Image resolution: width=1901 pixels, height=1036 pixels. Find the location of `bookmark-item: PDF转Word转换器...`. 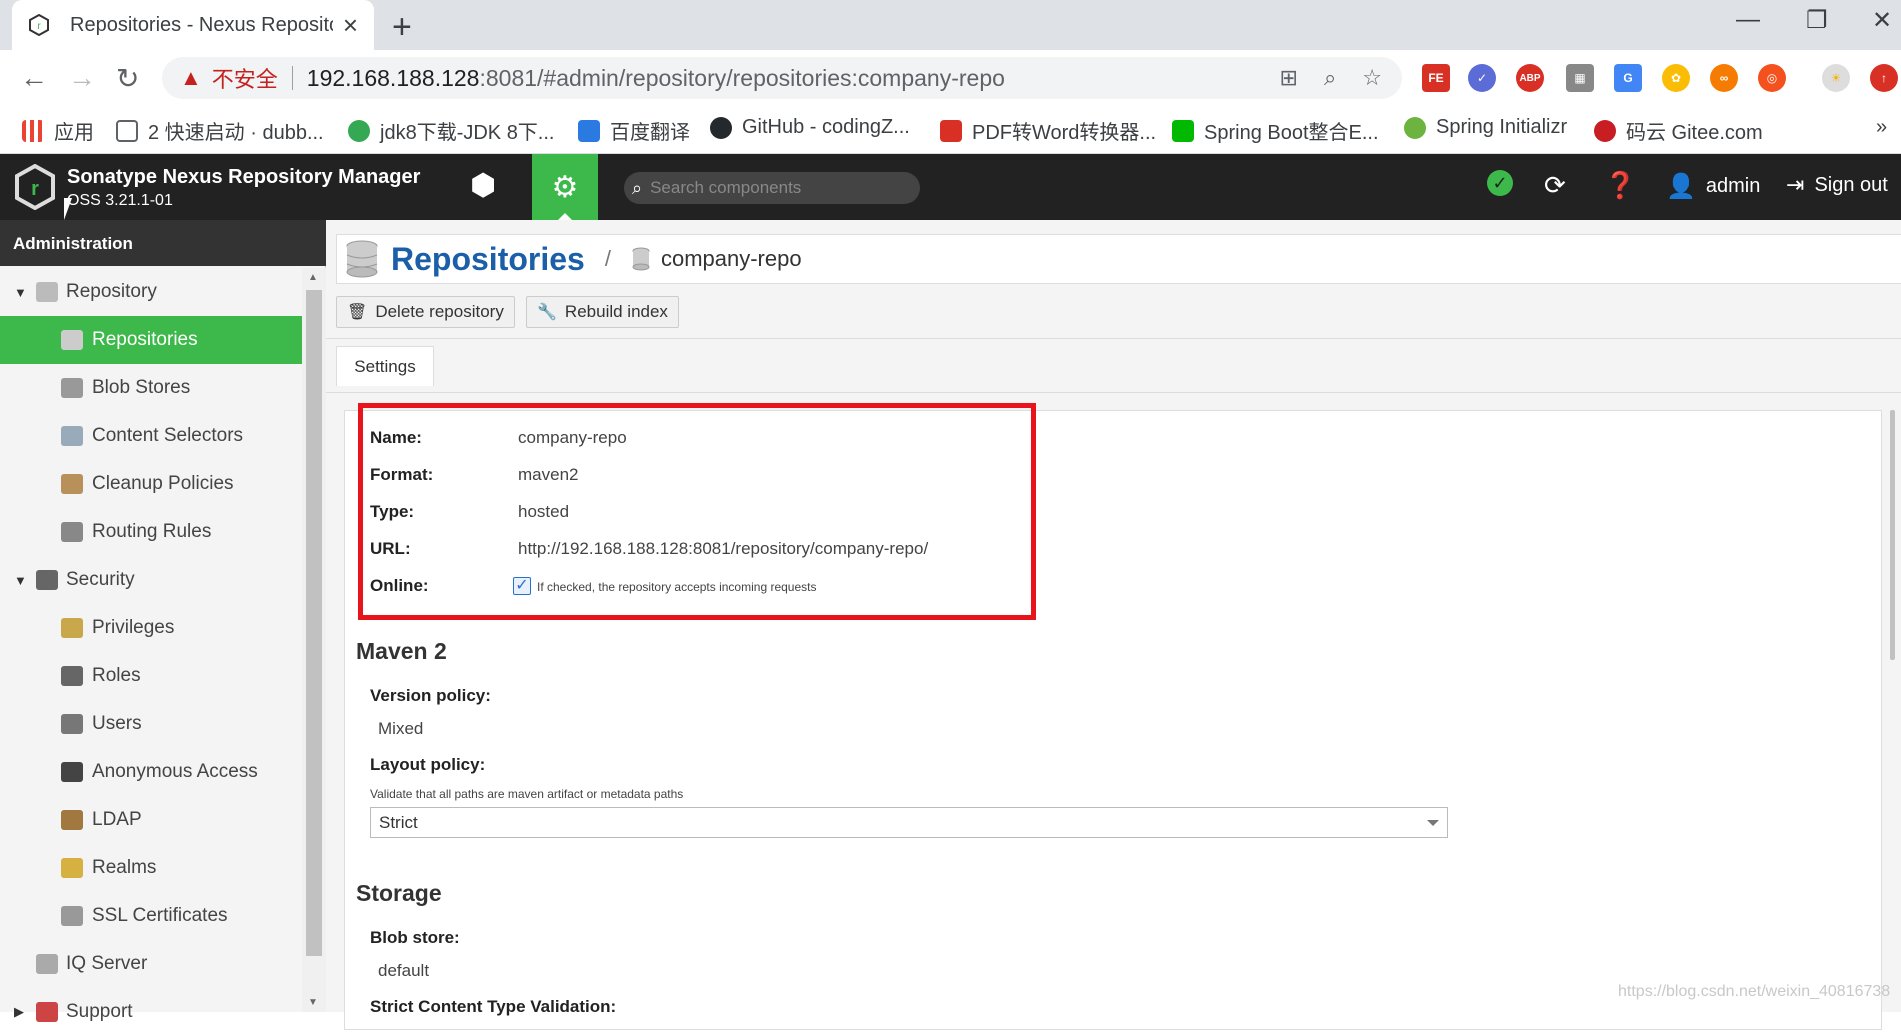

bookmark-item: PDF转Word转换器... is located at coordinates (1048, 130).